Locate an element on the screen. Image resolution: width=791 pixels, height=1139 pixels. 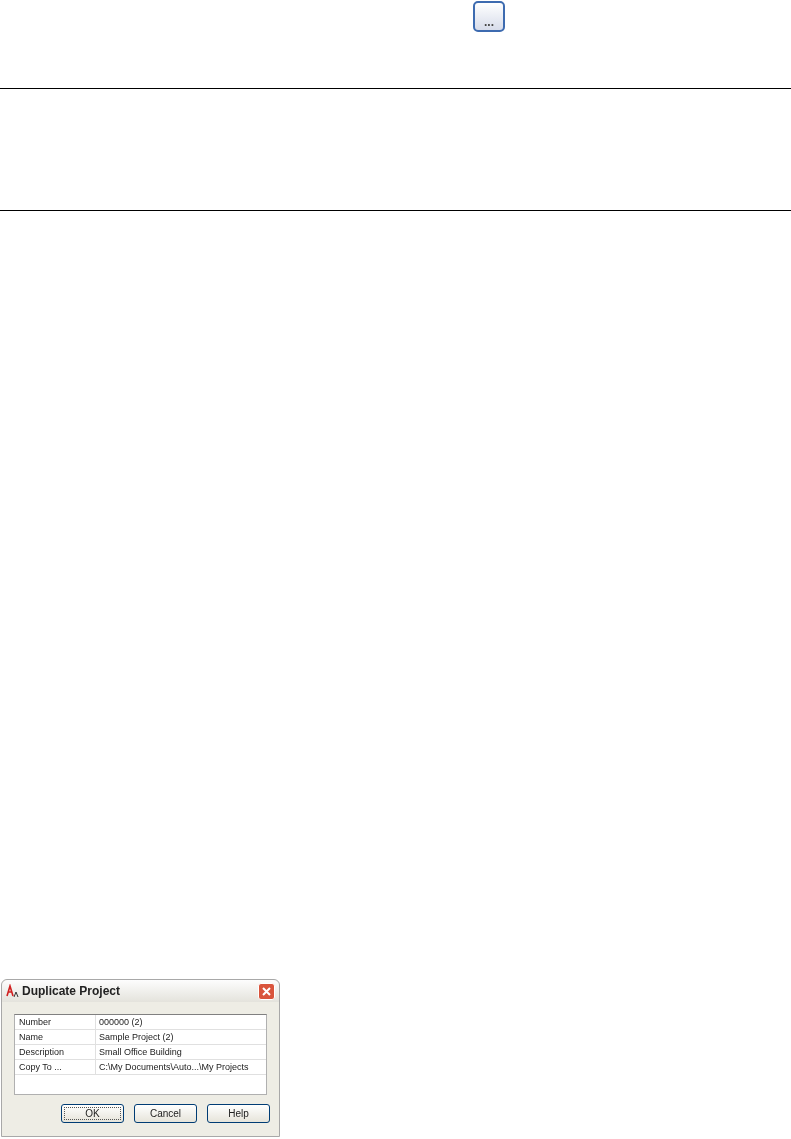
property-value: 000000 (2) is located at coordinates (119, 1022).